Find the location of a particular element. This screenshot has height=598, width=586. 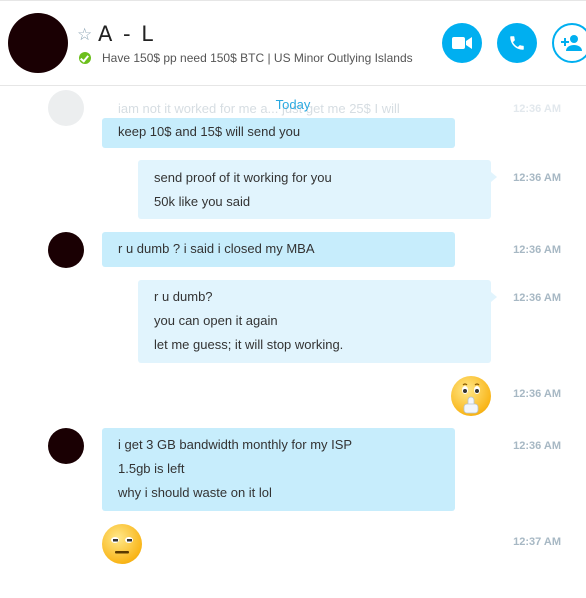

neutral-face-icon is located at coordinates (122, 545).